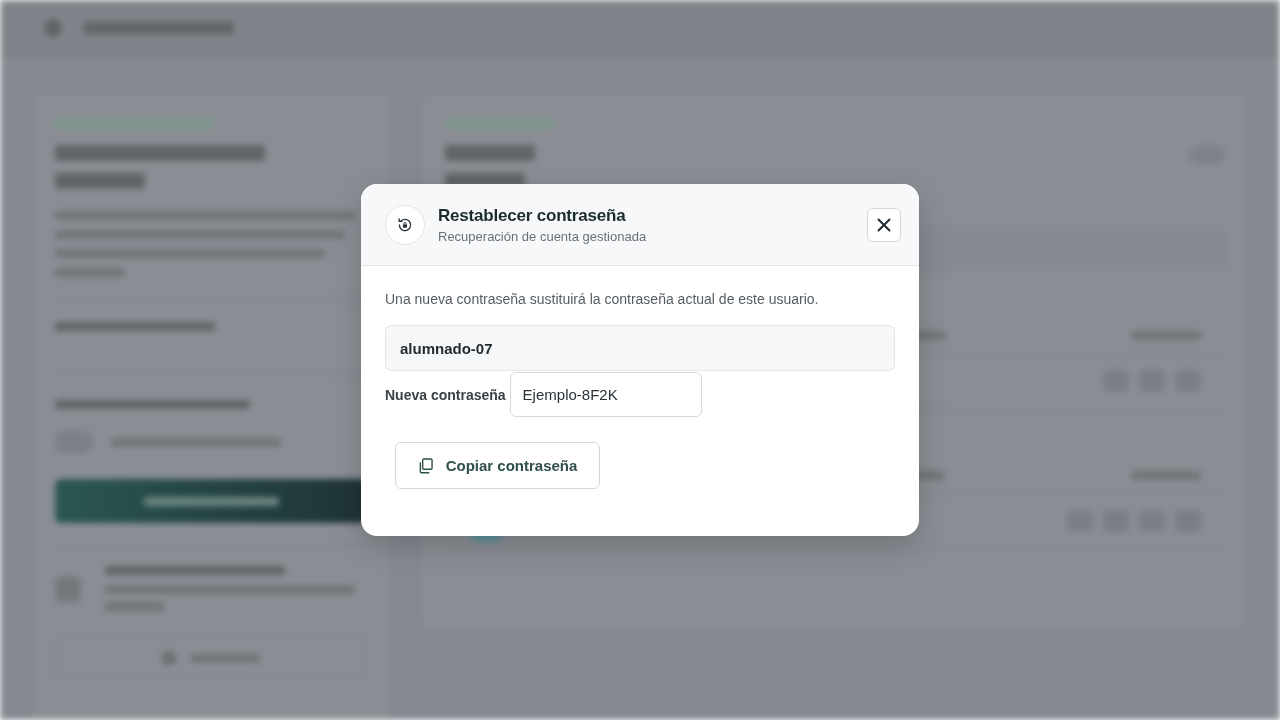 Image resolution: width=1280 pixels, height=720 pixels. Describe the element at coordinates (425, 465) in the screenshot. I see `copy-icon` at that location.